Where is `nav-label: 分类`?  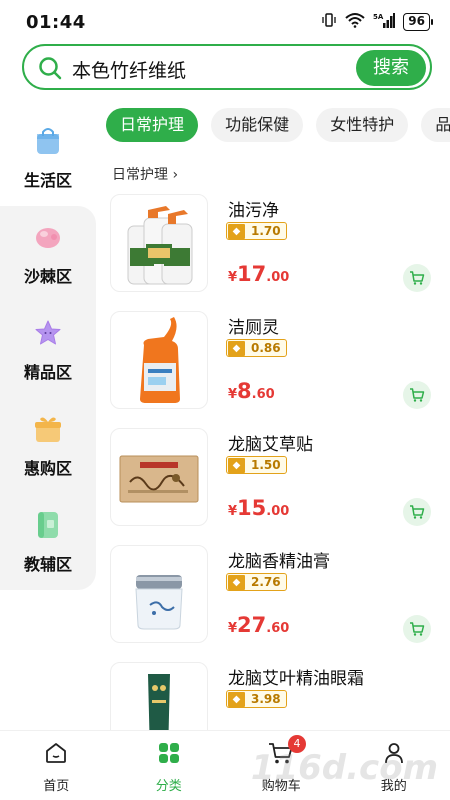
nav-label: 分类 is located at coordinates (168, 786).